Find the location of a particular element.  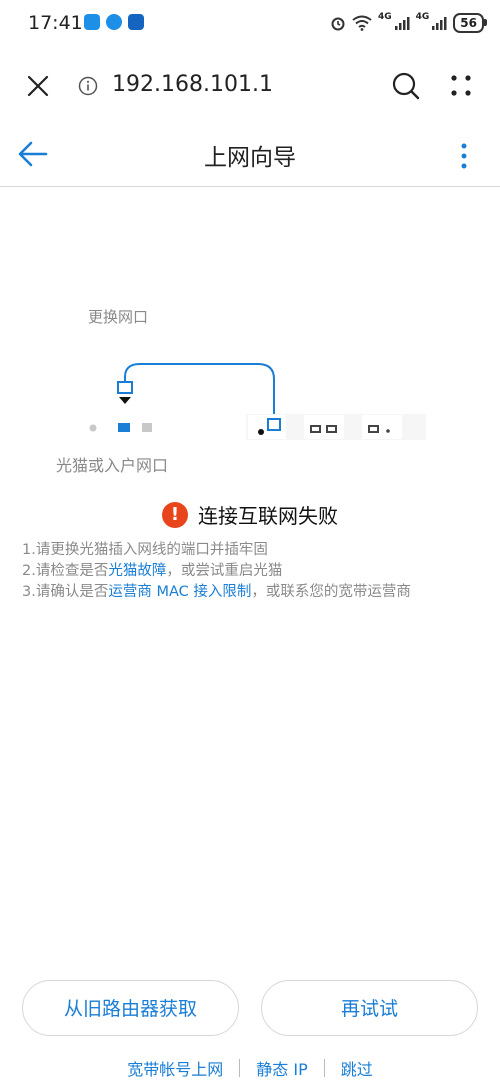

cable-plug-router is located at coordinates (274, 424).